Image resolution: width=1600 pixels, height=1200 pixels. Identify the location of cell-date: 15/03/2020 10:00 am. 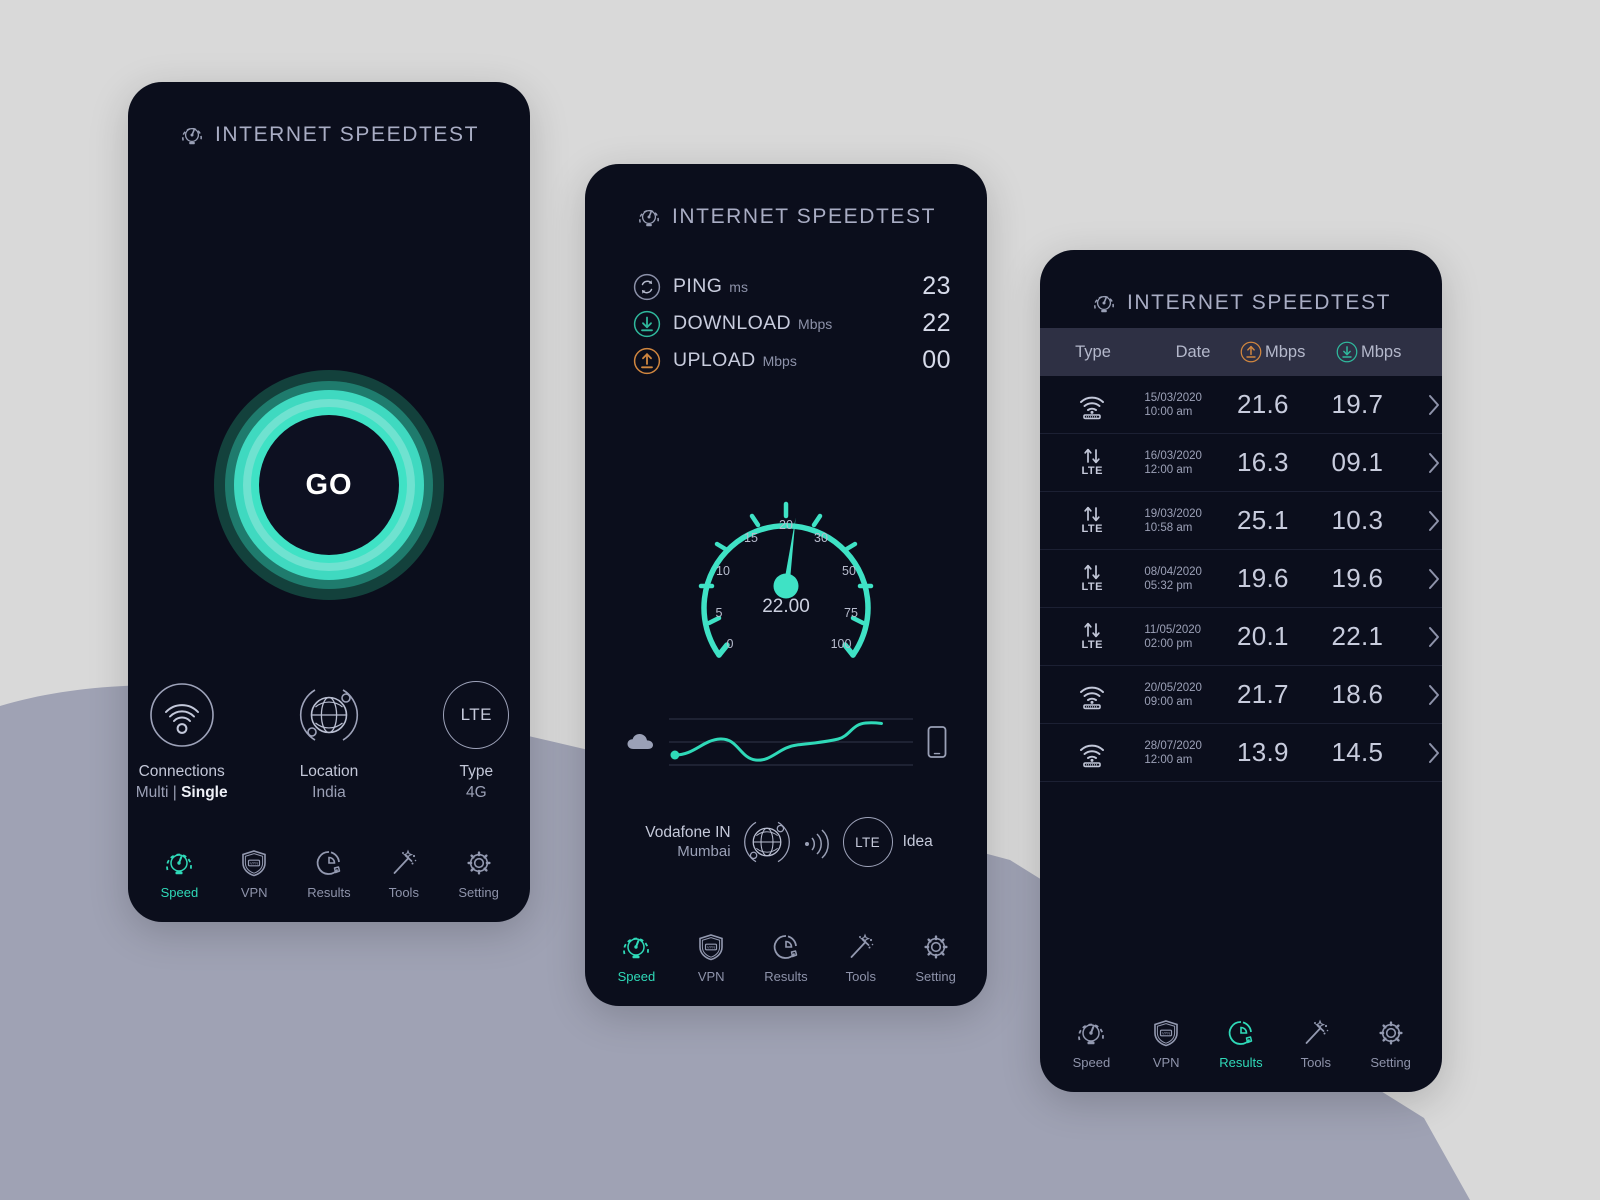
(1190, 405).